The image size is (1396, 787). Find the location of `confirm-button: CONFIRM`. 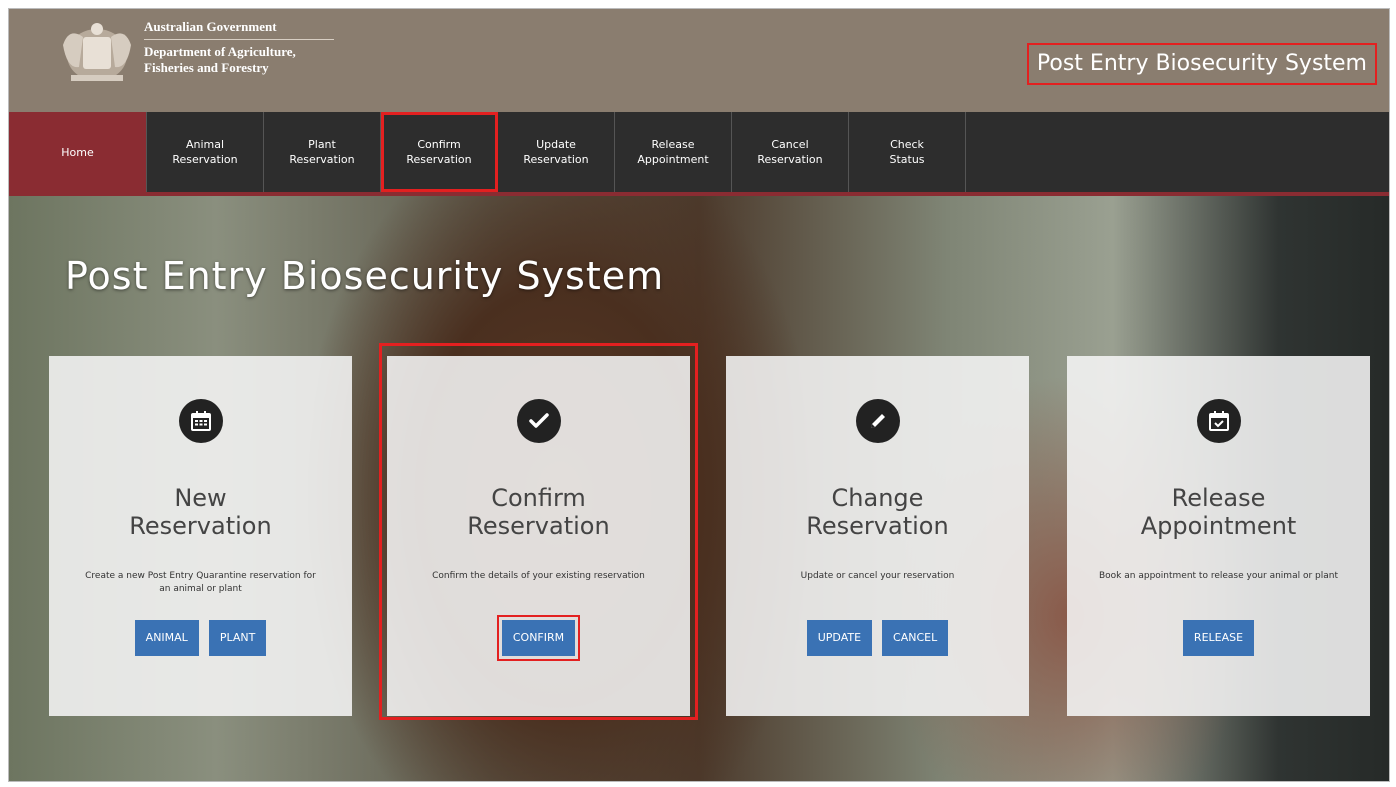

confirm-button: CONFIRM is located at coordinates (538, 638).